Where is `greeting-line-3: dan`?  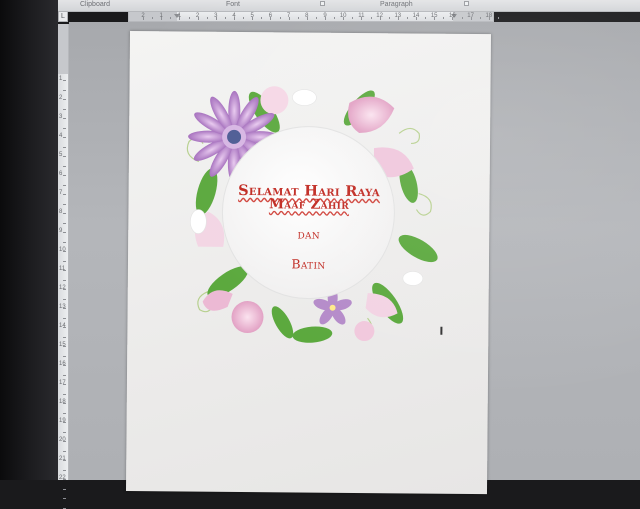 greeting-line-3: dan is located at coordinates (308, 234).